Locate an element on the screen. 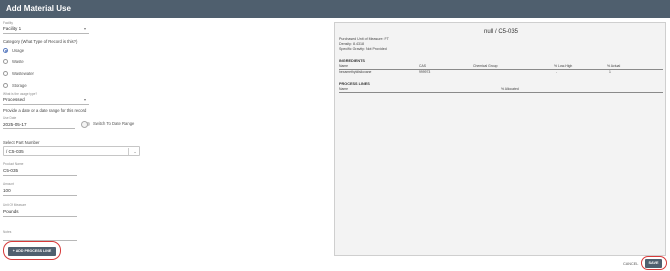 This screenshot has width=670, height=271. amount-field: 100 is located at coordinates (40, 190).